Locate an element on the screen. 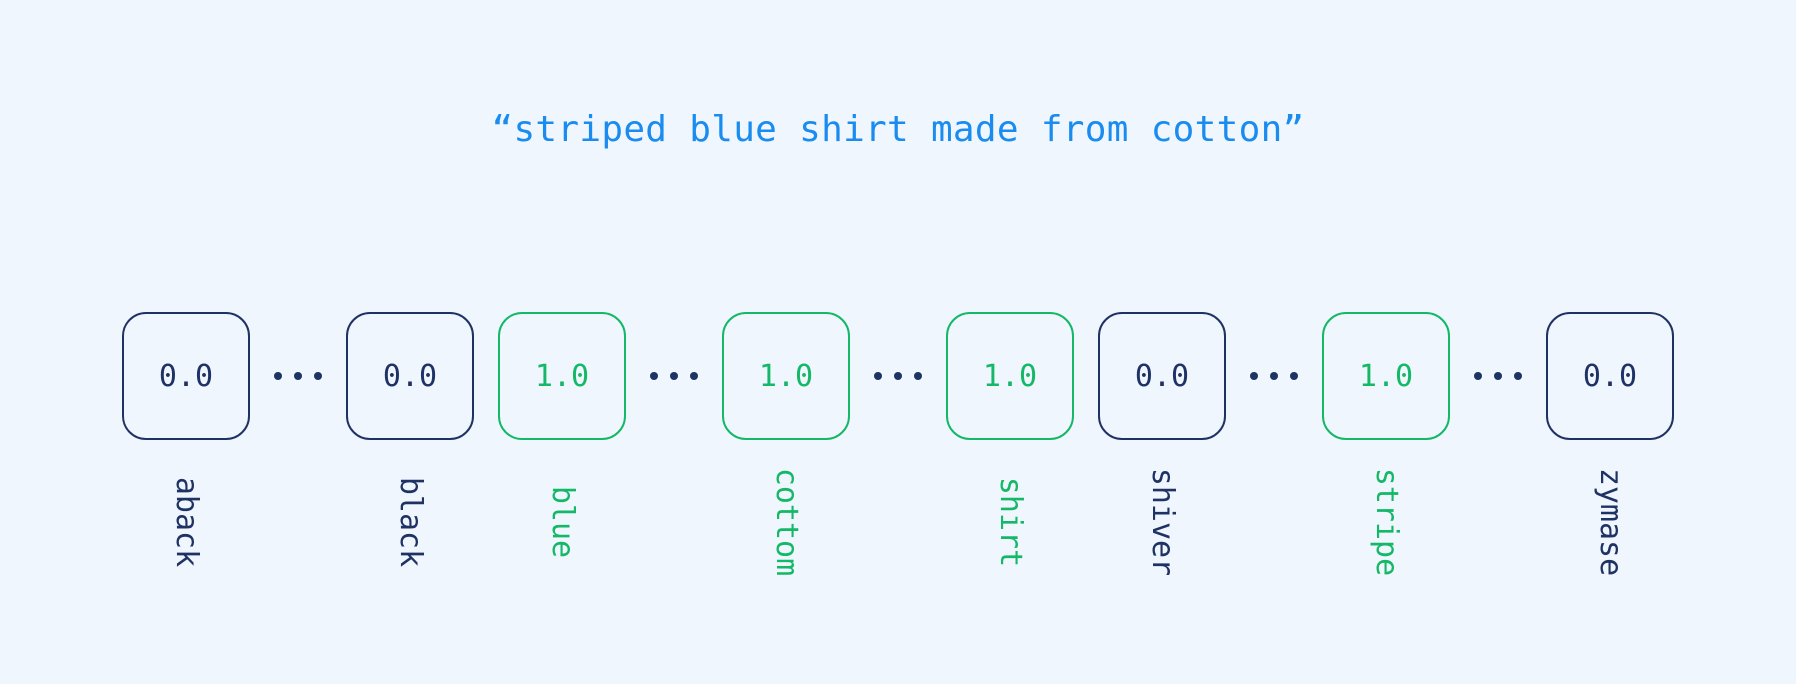 This screenshot has width=1796, height=684. vector-cell-shiver: 0.0 is located at coordinates (1162, 376).